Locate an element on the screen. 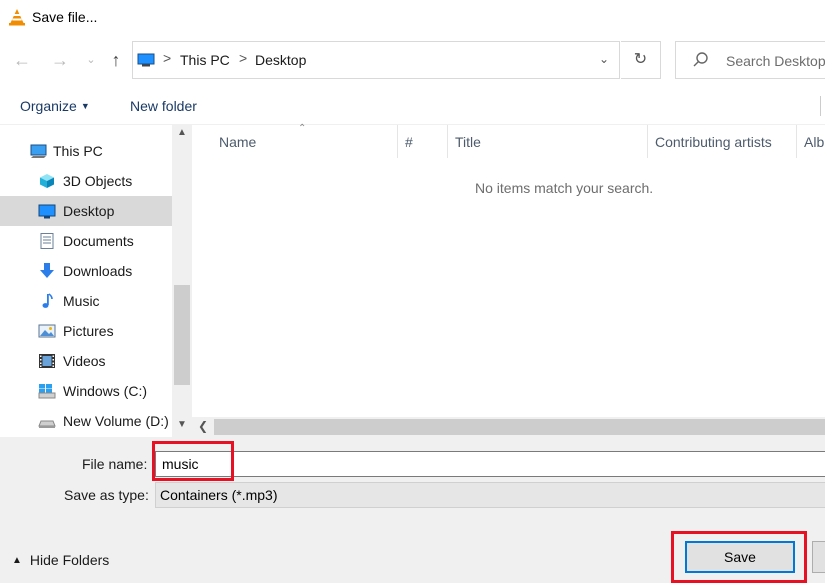  sidebar-item-music: Music is located at coordinates (86, 301).